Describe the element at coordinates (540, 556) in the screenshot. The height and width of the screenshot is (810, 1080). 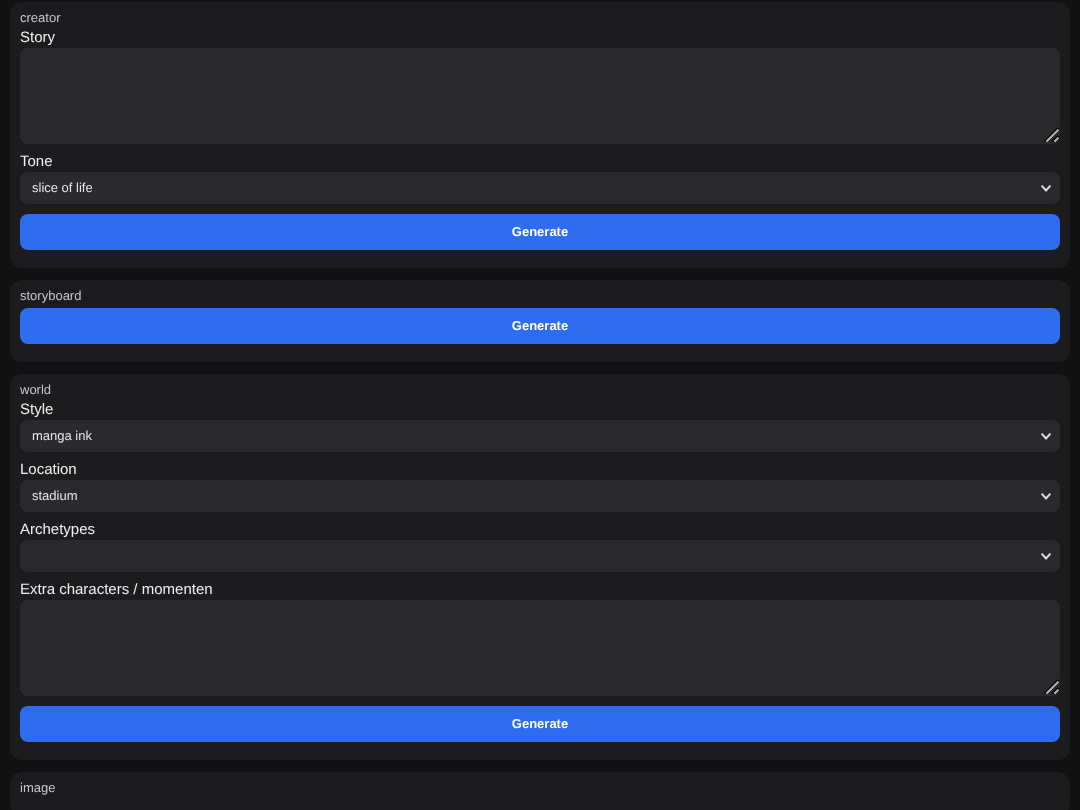
I see `dropdown` at that location.